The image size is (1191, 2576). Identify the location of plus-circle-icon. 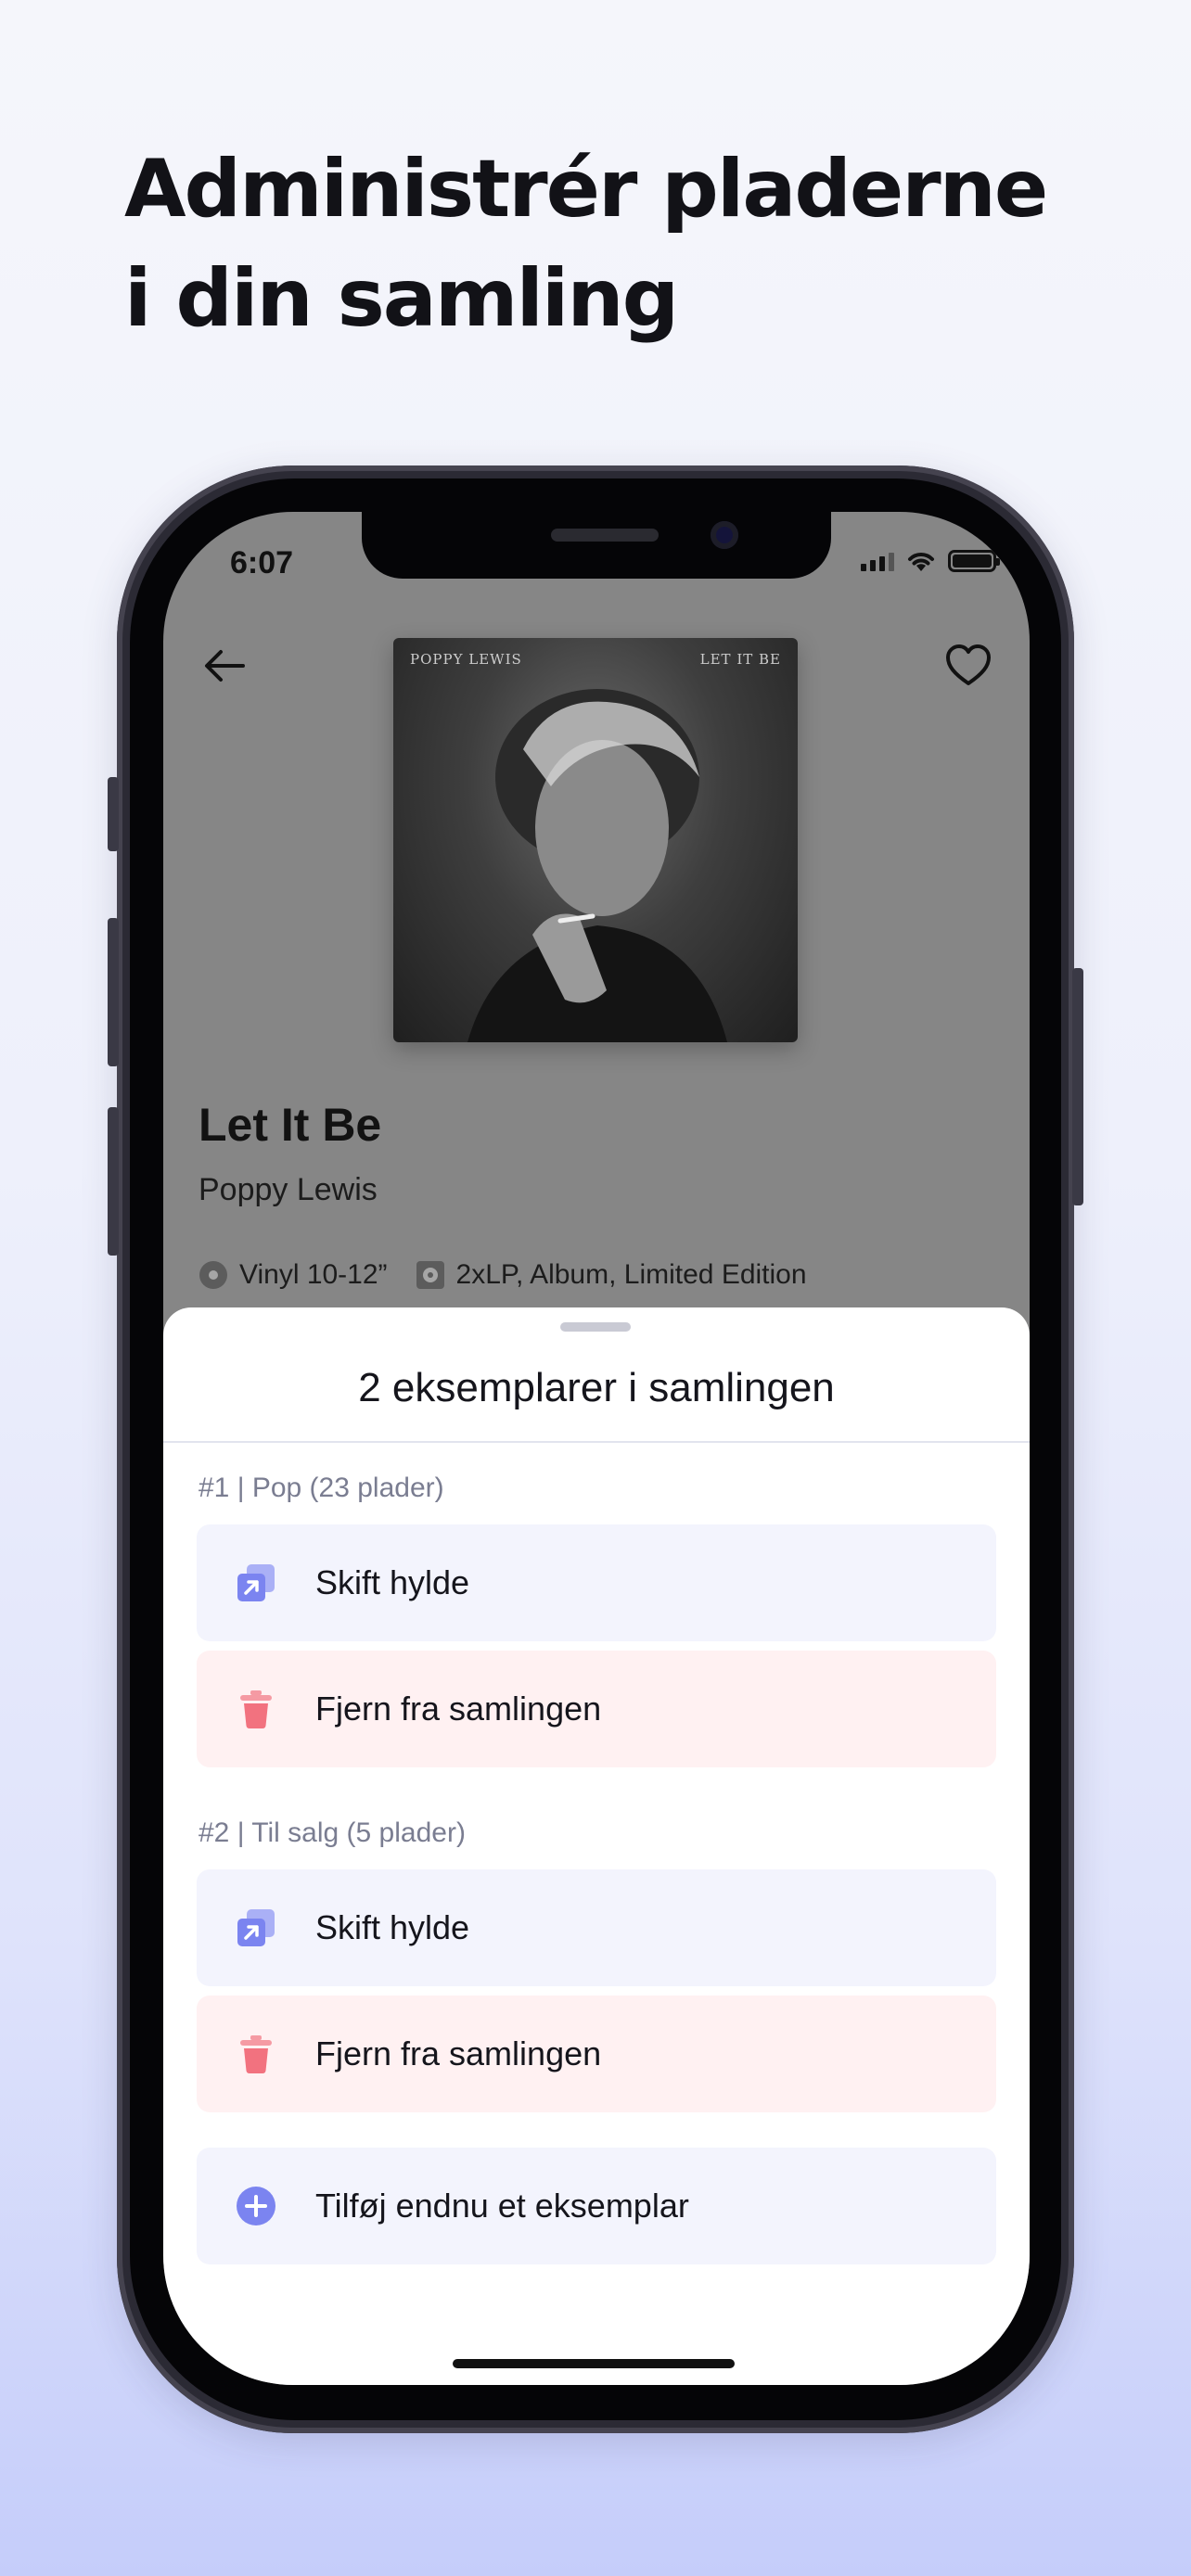
(256, 2206).